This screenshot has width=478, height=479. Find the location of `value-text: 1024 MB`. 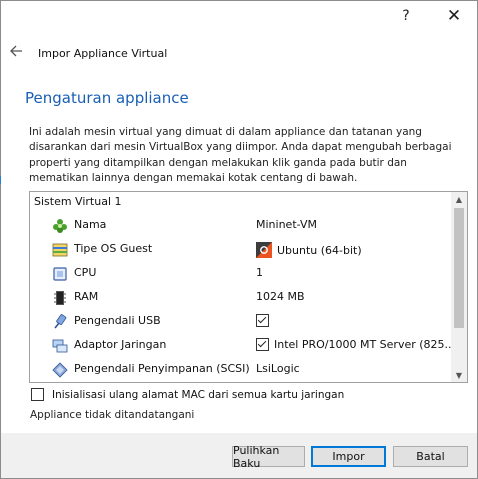

value-text: 1024 MB is located at coordinates (280, 296).